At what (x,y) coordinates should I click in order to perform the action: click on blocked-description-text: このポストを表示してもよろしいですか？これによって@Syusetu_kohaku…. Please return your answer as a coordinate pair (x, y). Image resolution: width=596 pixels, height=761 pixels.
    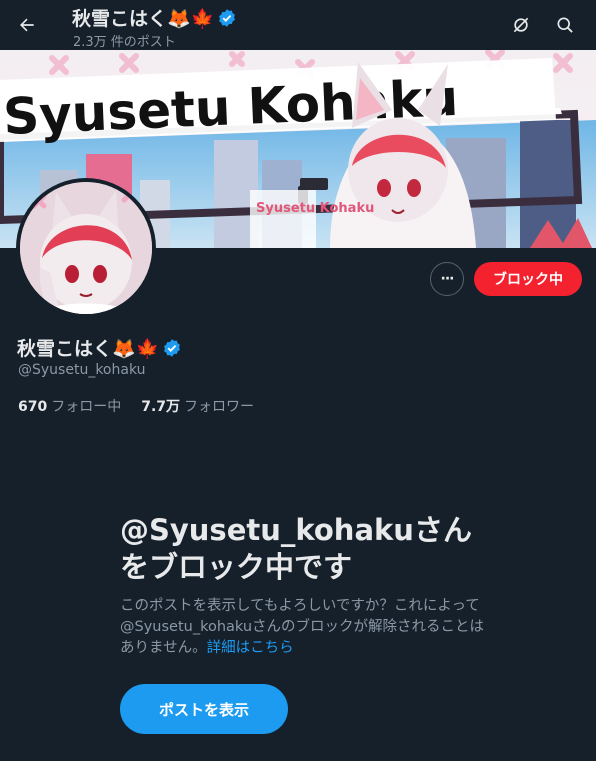
    Looking at the image, I should click on (302, 627).